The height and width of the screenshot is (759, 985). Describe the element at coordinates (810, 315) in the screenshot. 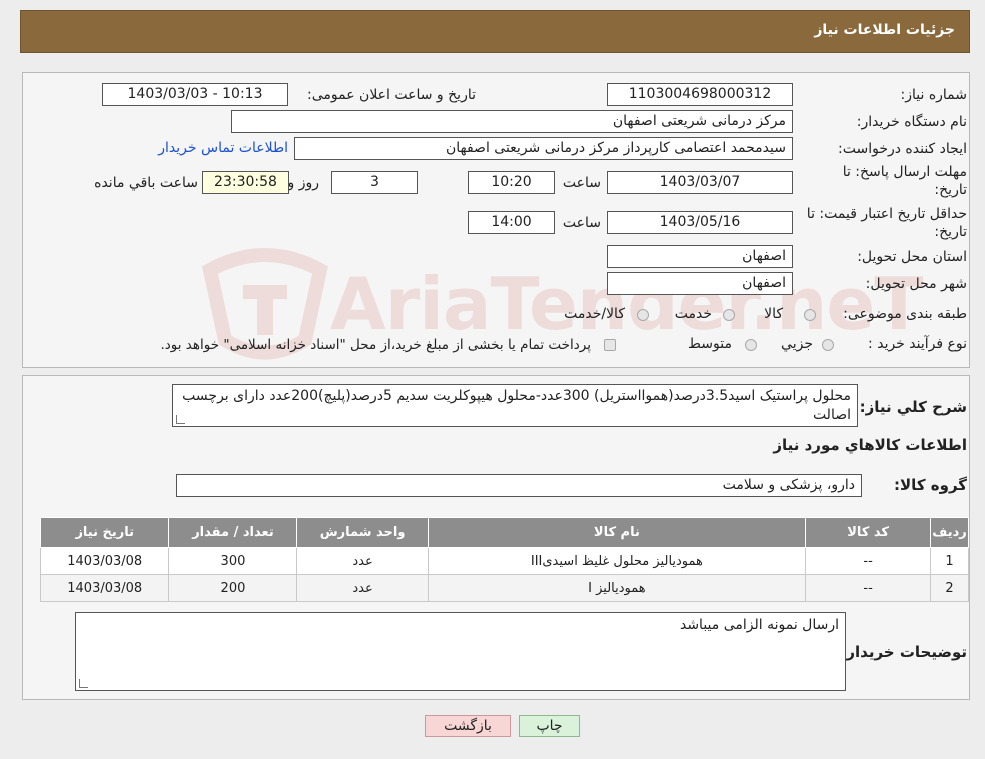

I see `category-radio-goods` at that location.